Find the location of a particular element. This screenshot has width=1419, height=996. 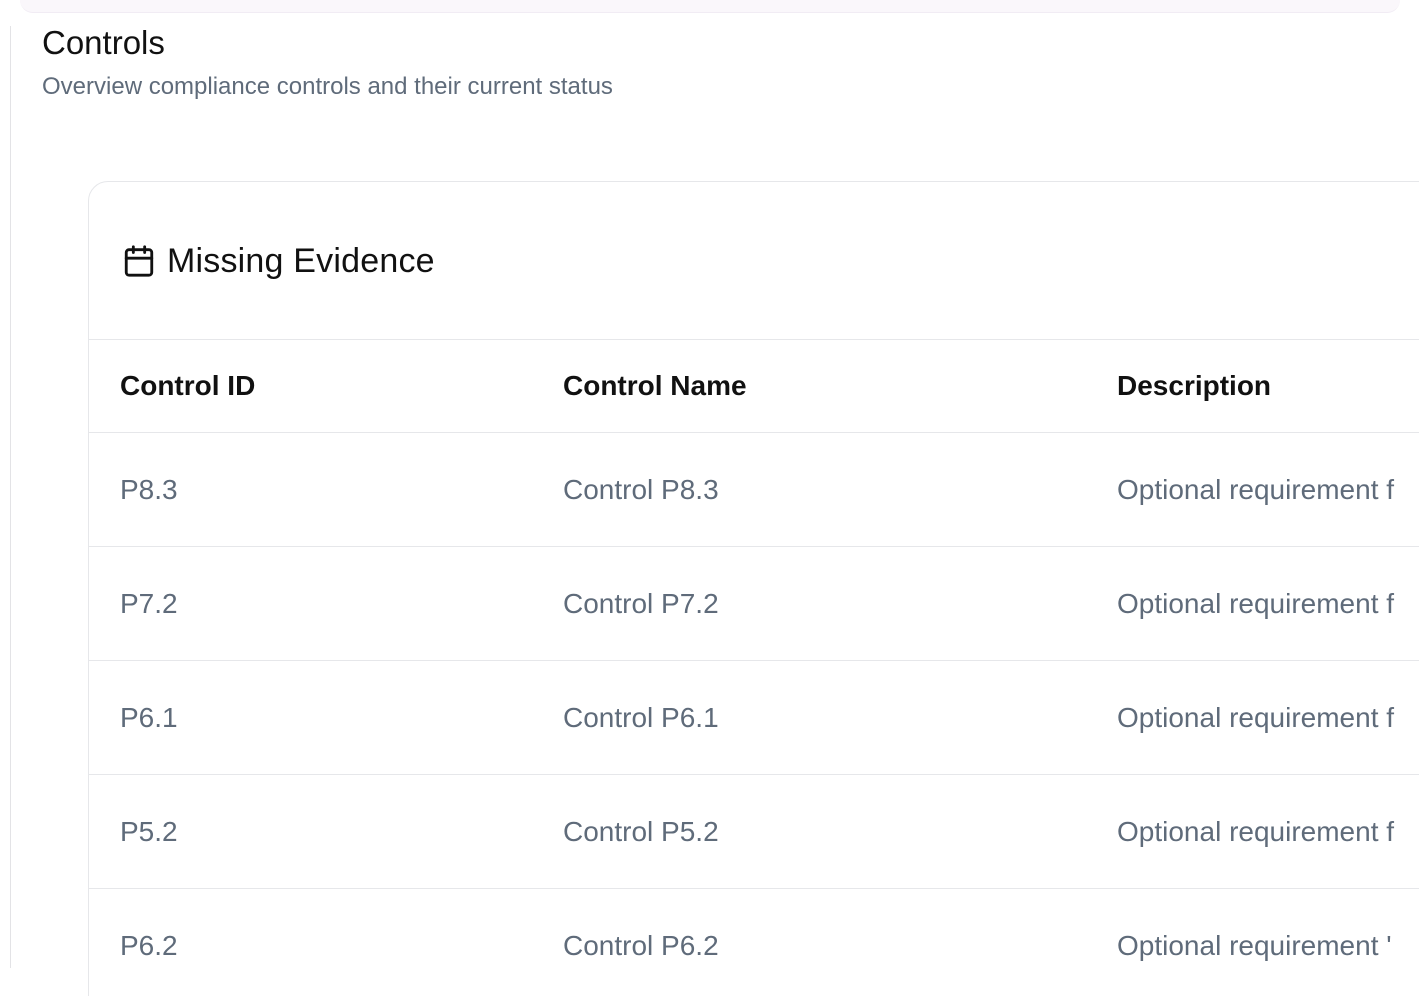

column-header-control-id: Control ID is located at coordinates (310, 386).